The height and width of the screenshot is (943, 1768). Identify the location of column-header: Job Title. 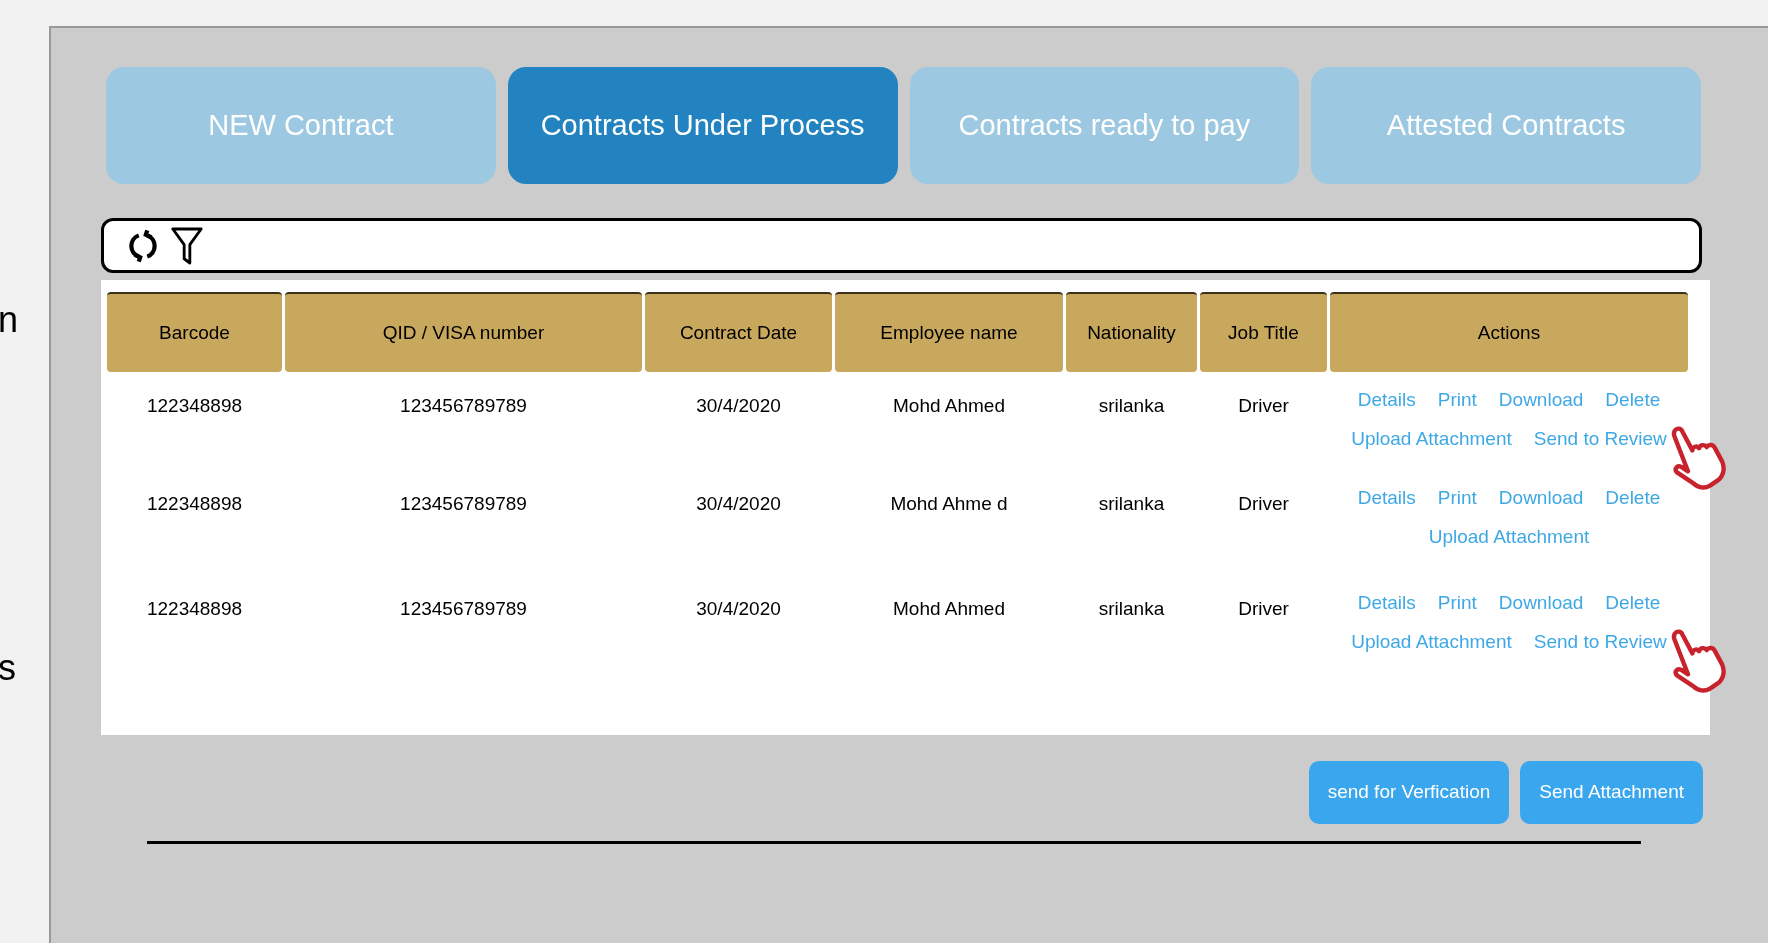
(1263, 332).